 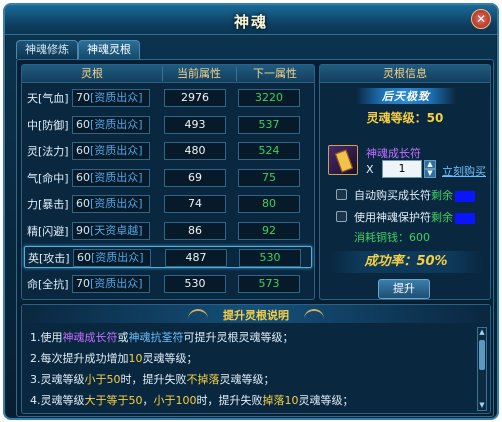 I want to click on help-scrollbar: ▲ ▼, so click(x=482, y=369).